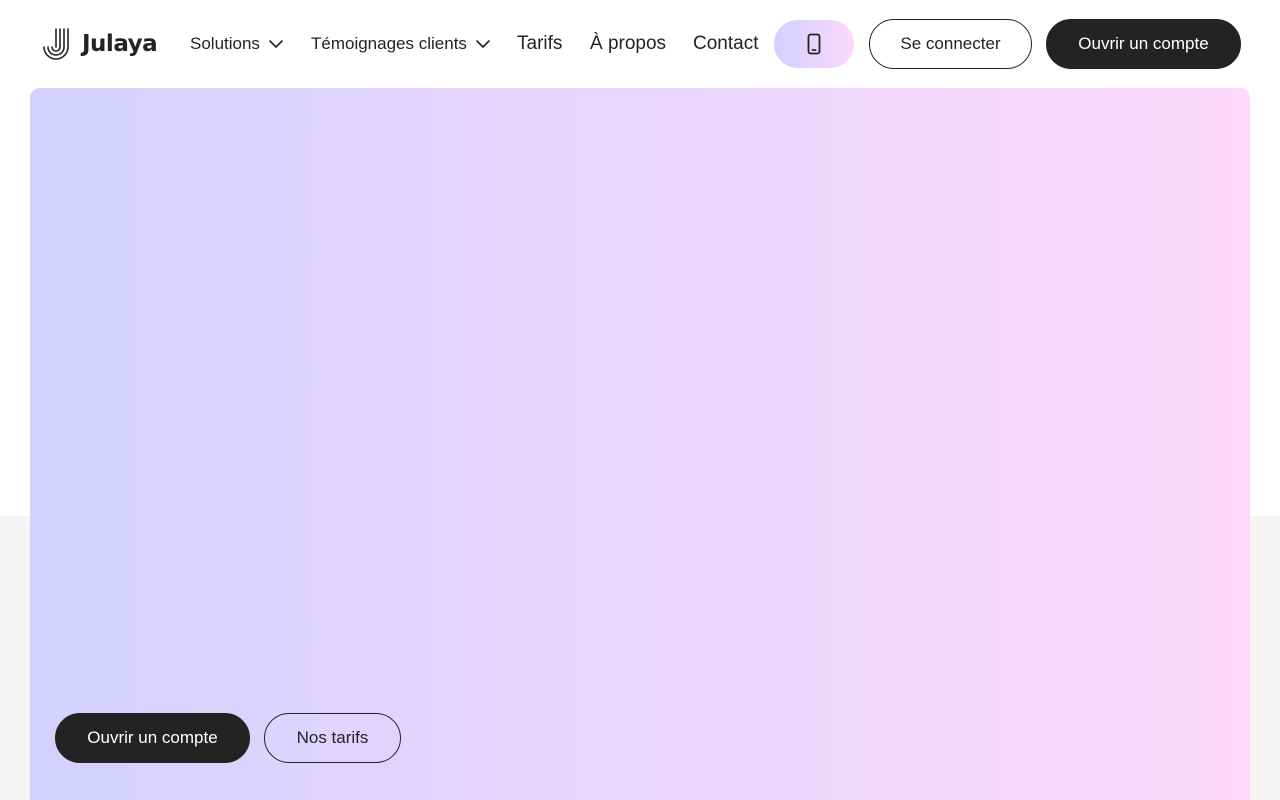 Image resolution: width=1280 pixels, height=800 pixels. I want to click on nav-a-propos: À propos, so click(628, 44).